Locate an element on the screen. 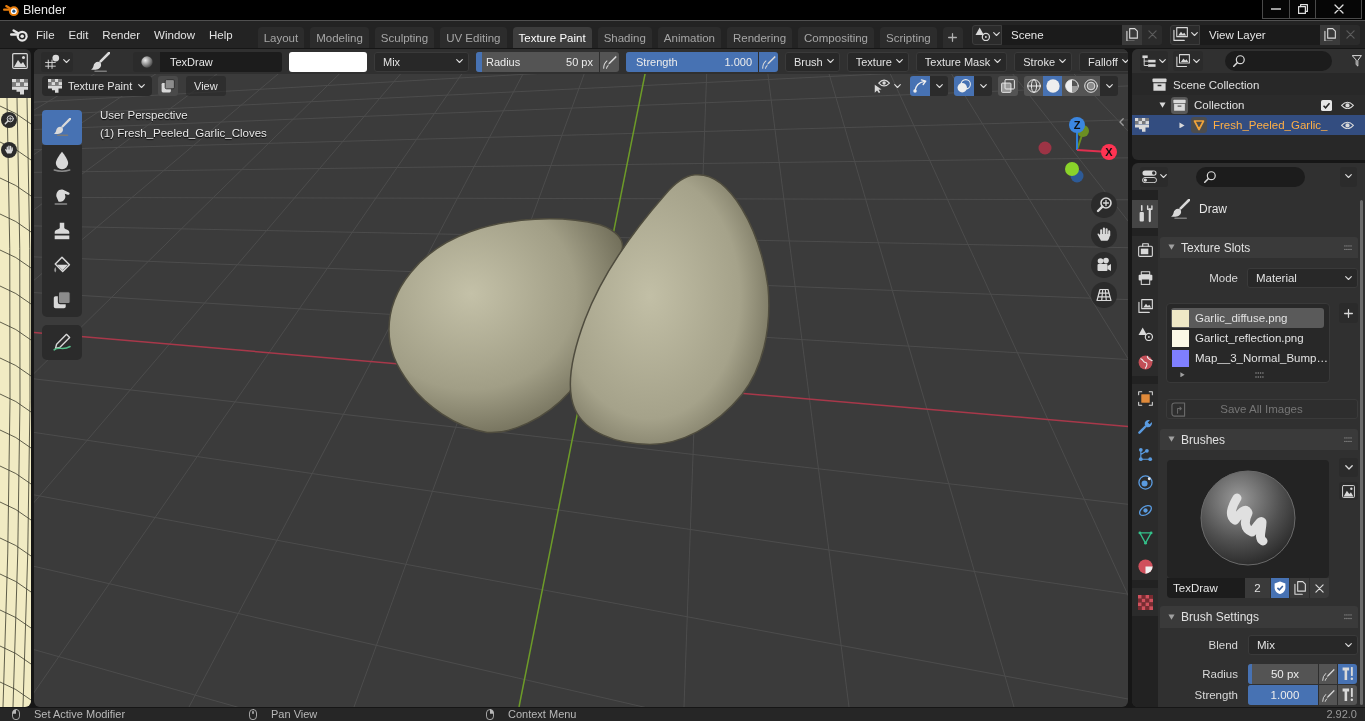  resize-handle-icon is located at coordinates (1259, 374).